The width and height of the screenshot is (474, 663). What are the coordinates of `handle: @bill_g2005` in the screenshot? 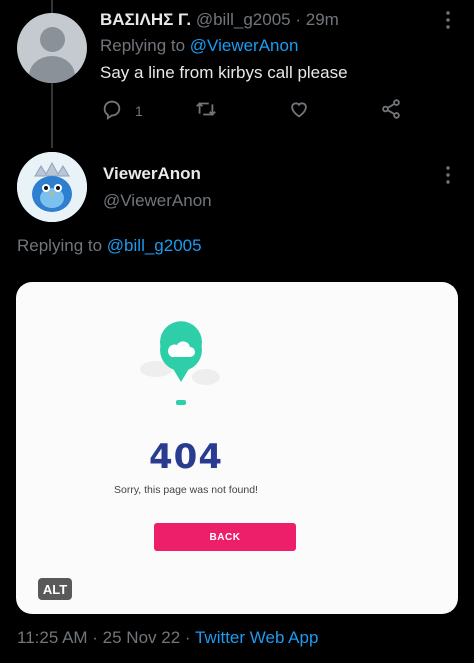 It's located at (243, 19).